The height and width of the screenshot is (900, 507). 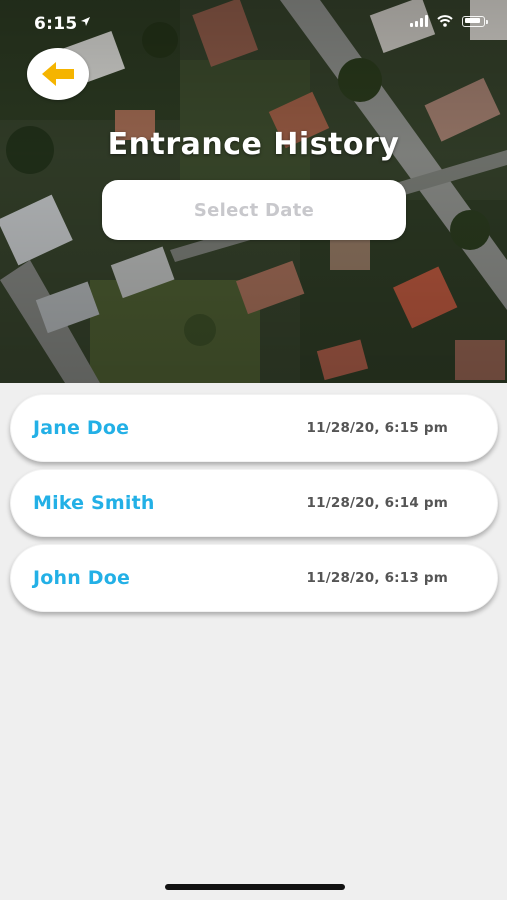 What do you see at coordinates (82, 578) in the screenshot?
I see `entry-name: John Doe` at bounding box center [82, 578].